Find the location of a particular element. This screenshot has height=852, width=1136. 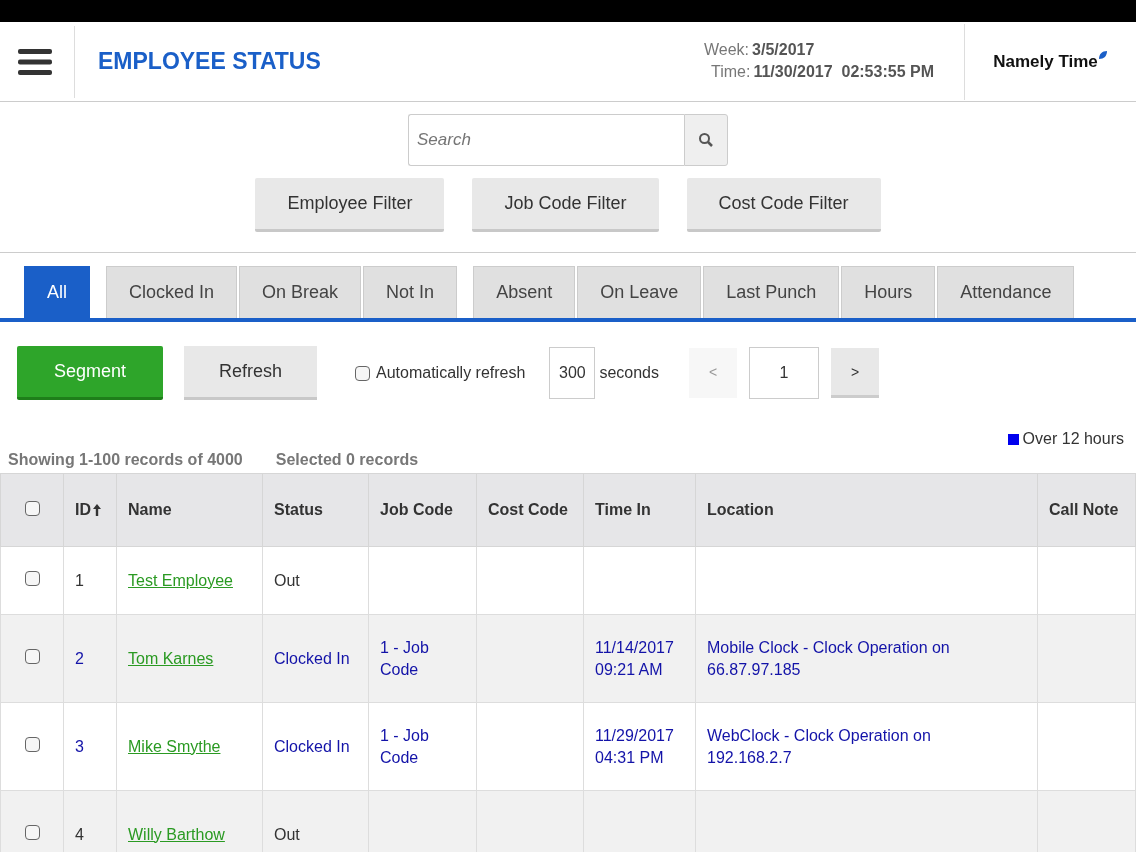

filter-button: Employee Filter is located at coordinates (350, 205).